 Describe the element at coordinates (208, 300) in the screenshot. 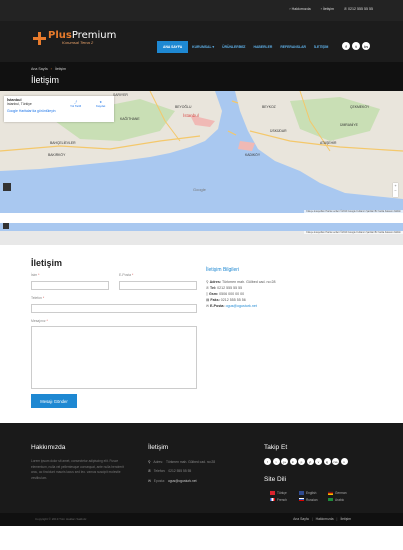

I see `fax-icon: ▤` at that location.